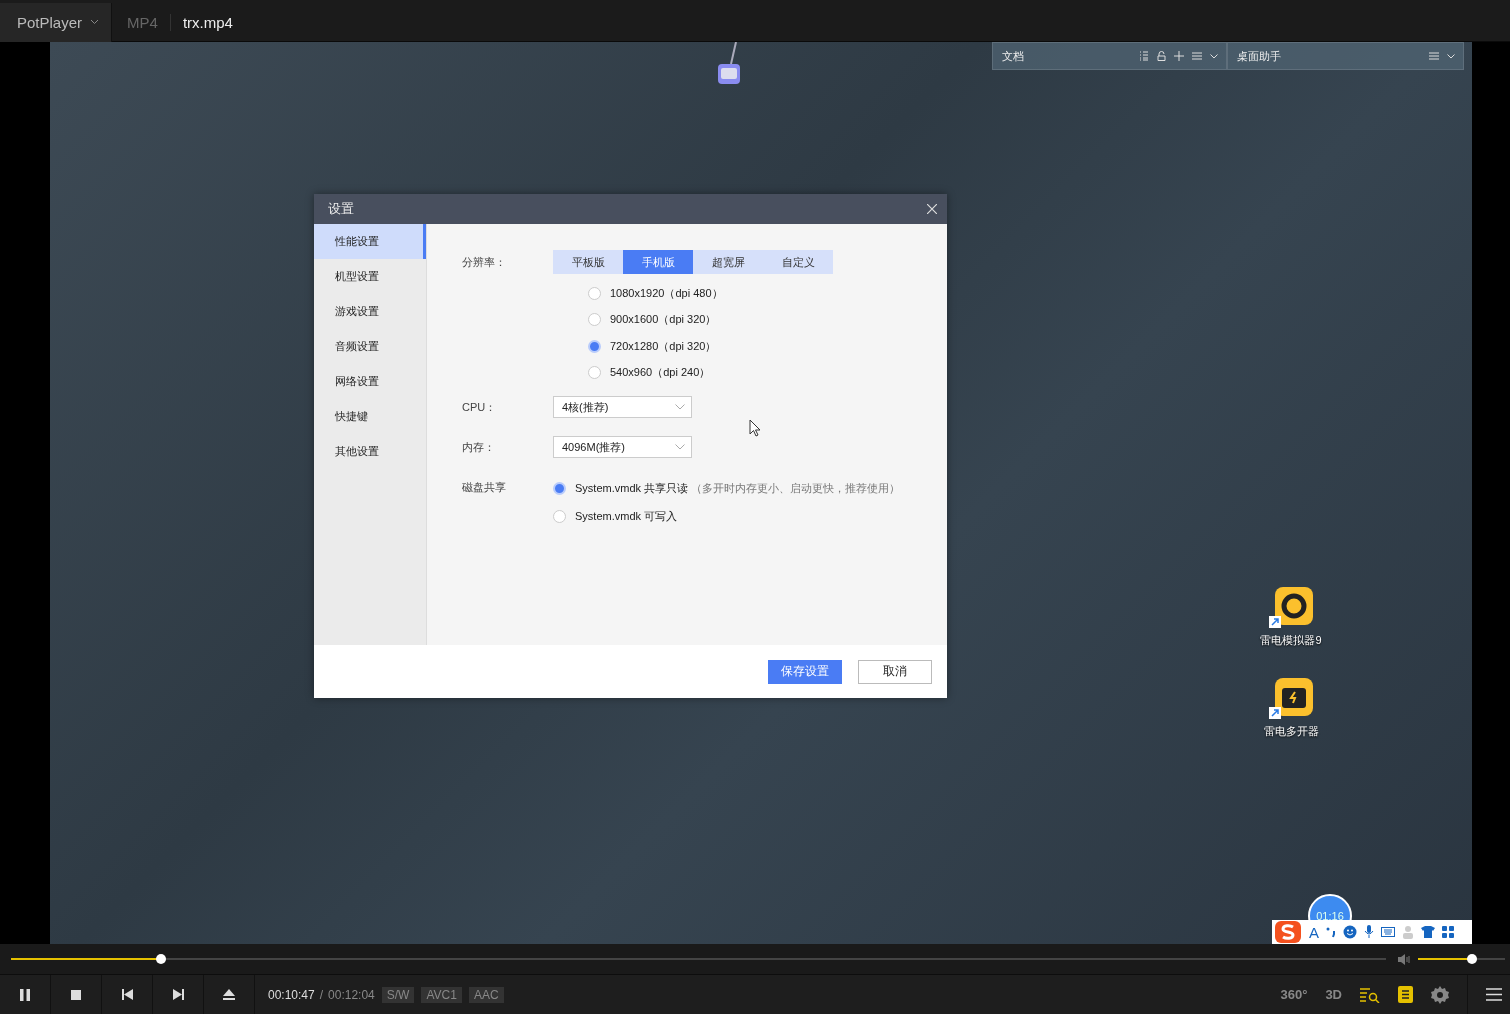  Describe the element at coordinates (1388, 932) in the screenshot. I see `keyboard-icon` at that location.